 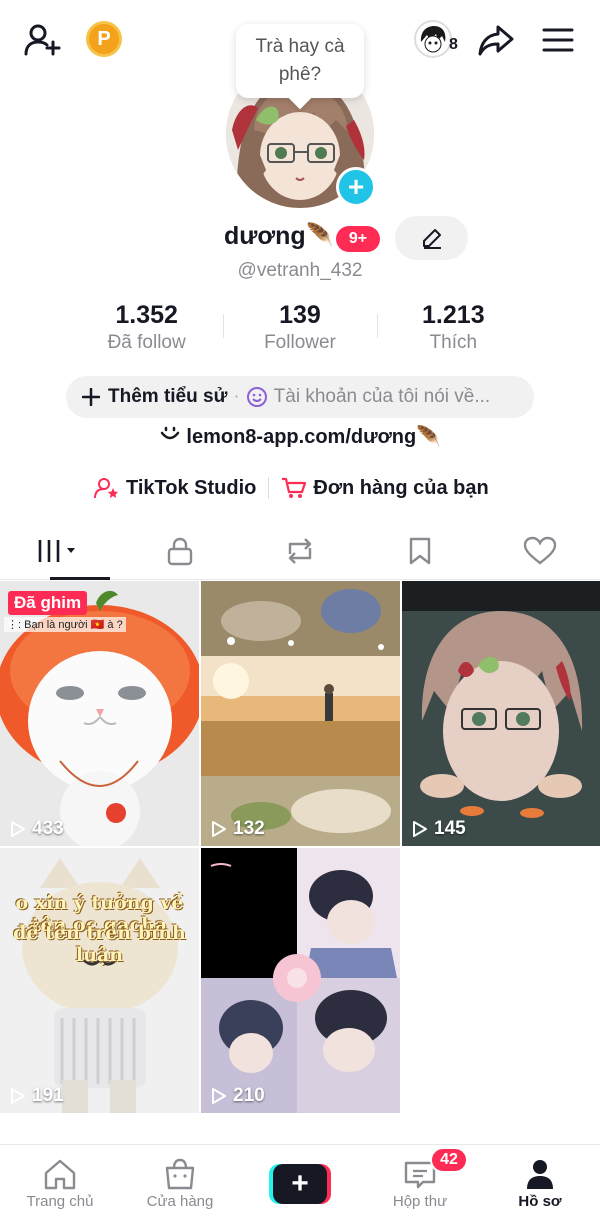 I want to click on tab-liked, so click(x=540, y=550).